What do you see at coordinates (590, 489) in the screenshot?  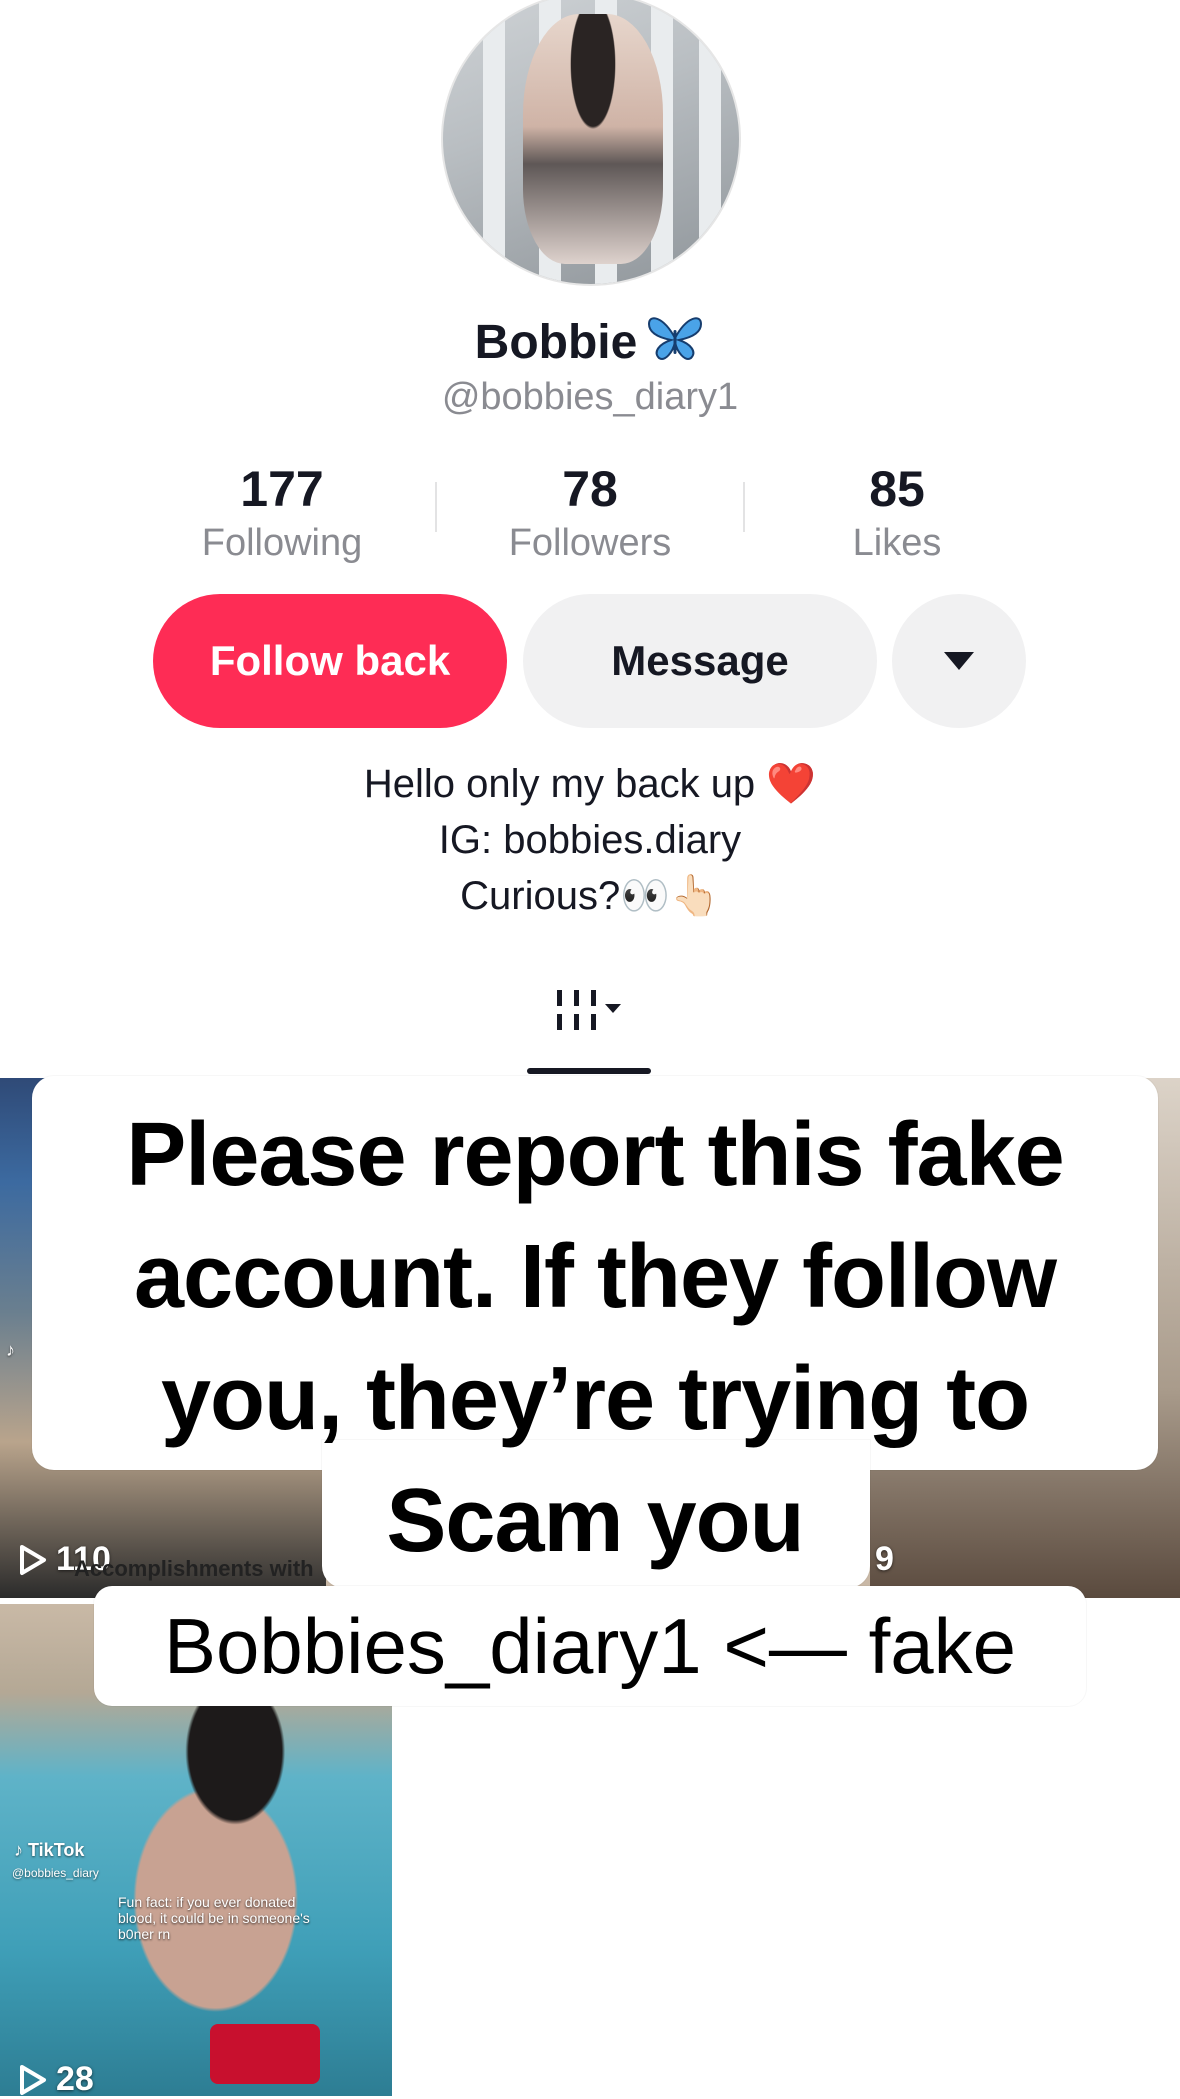 I see `followers-count: 78` at bounding box center [590, 489].